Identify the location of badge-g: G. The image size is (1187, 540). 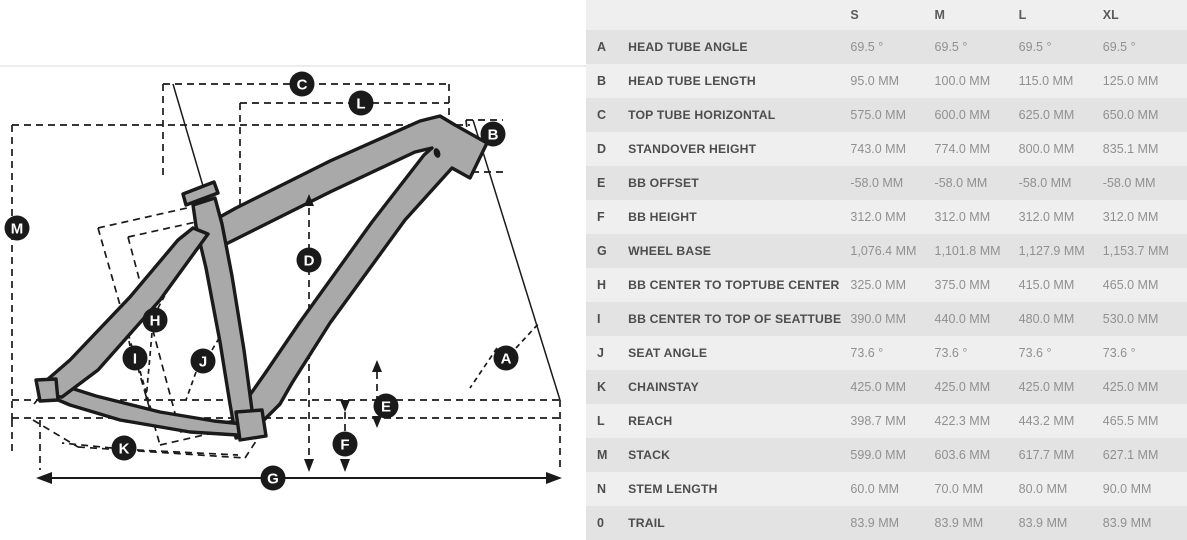
(273, 478).